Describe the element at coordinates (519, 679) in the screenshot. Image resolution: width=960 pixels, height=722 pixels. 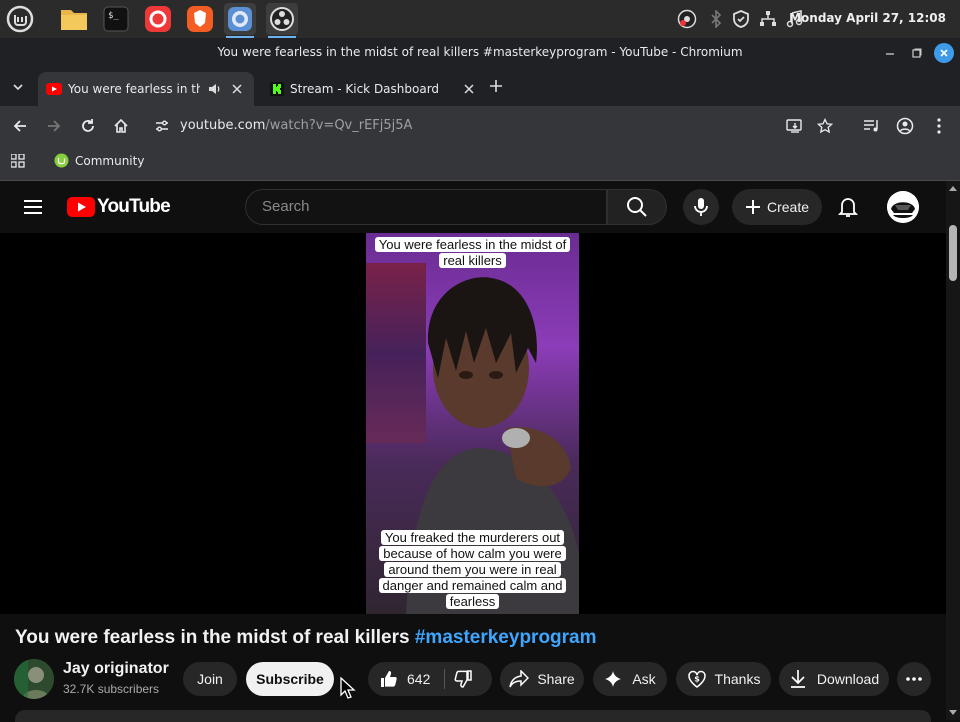
I see `share-icon` at that location.